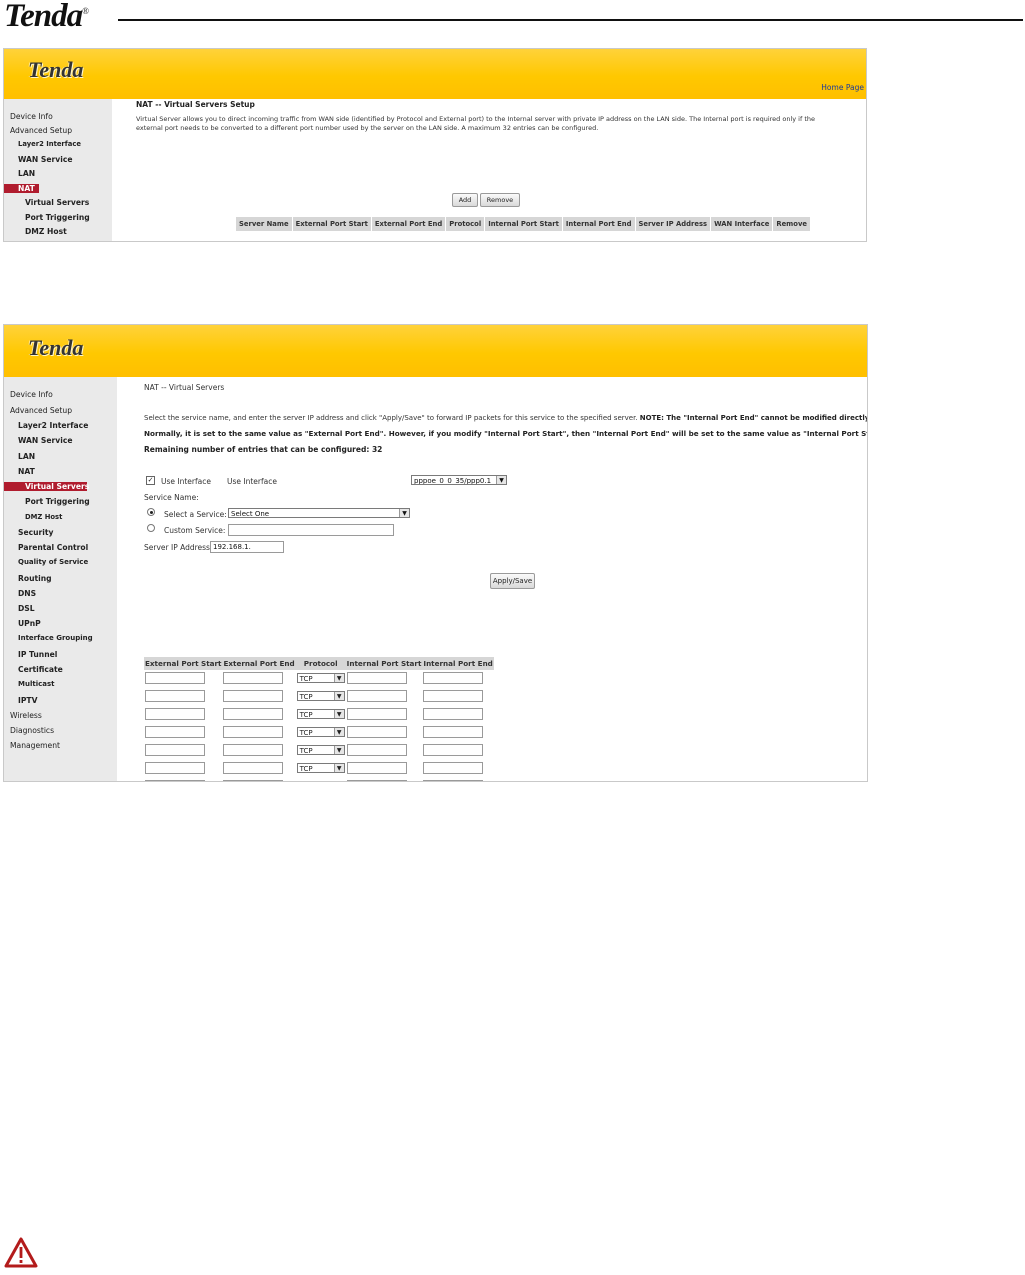 This screenshot has height=1275, width=1025. Describe the element at coordinates (184, 387) in the screenshot. I see `page-title: NAT -- Virtual Servers` at that location.